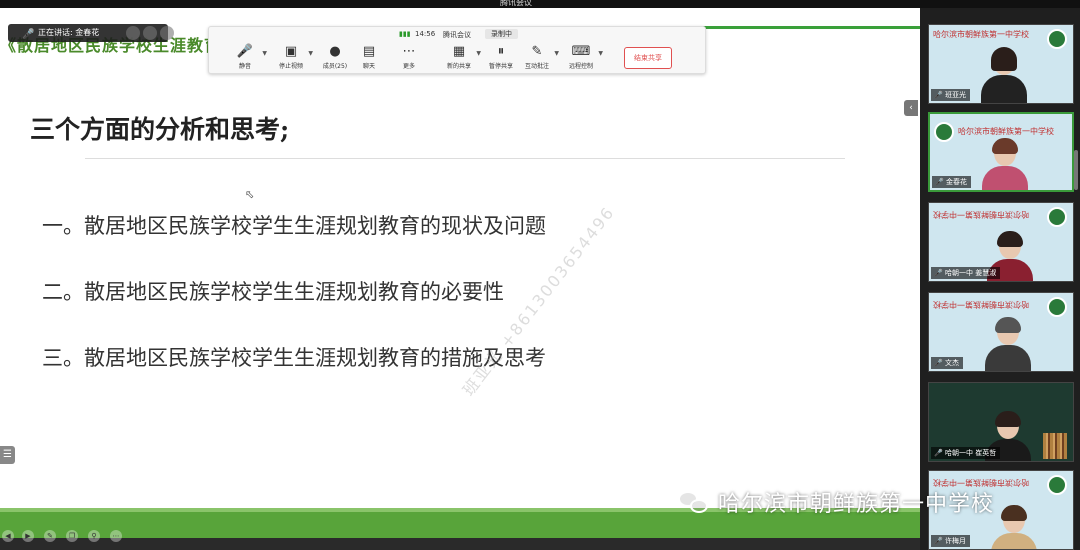 The height and width of the screenshot is (550, 1080). I want to click on fullscreen-icon, so click(167, 33).